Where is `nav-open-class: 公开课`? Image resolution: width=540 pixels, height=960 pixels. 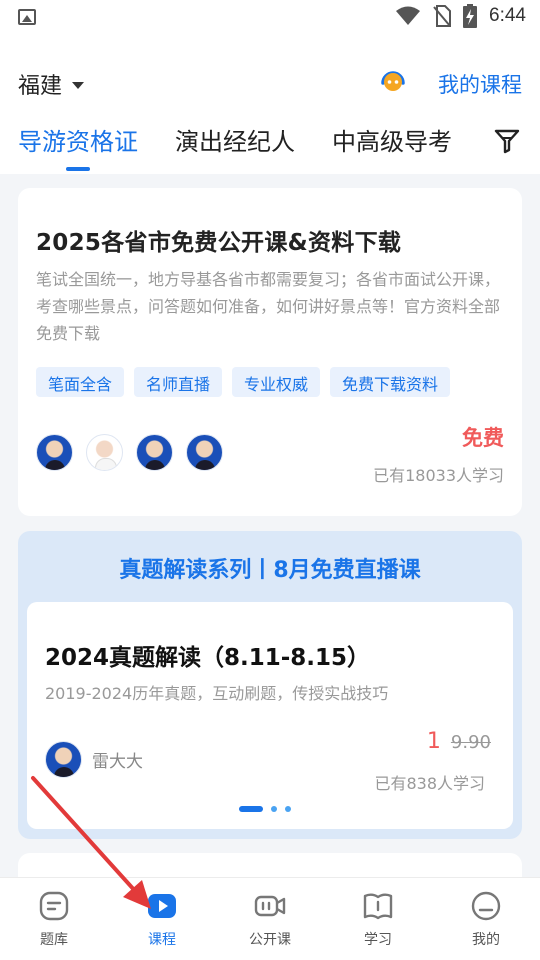 nav-open-class: 公开课 is located at coordinates (270, 919).